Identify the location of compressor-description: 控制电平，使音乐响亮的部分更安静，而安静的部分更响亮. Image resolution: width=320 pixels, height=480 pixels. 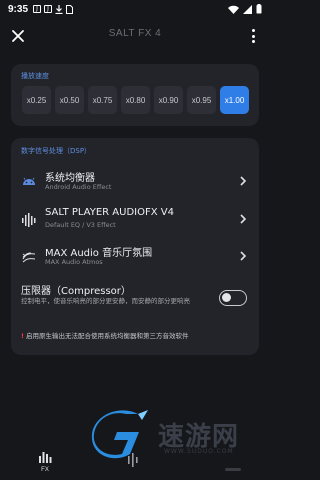
(105, 301).